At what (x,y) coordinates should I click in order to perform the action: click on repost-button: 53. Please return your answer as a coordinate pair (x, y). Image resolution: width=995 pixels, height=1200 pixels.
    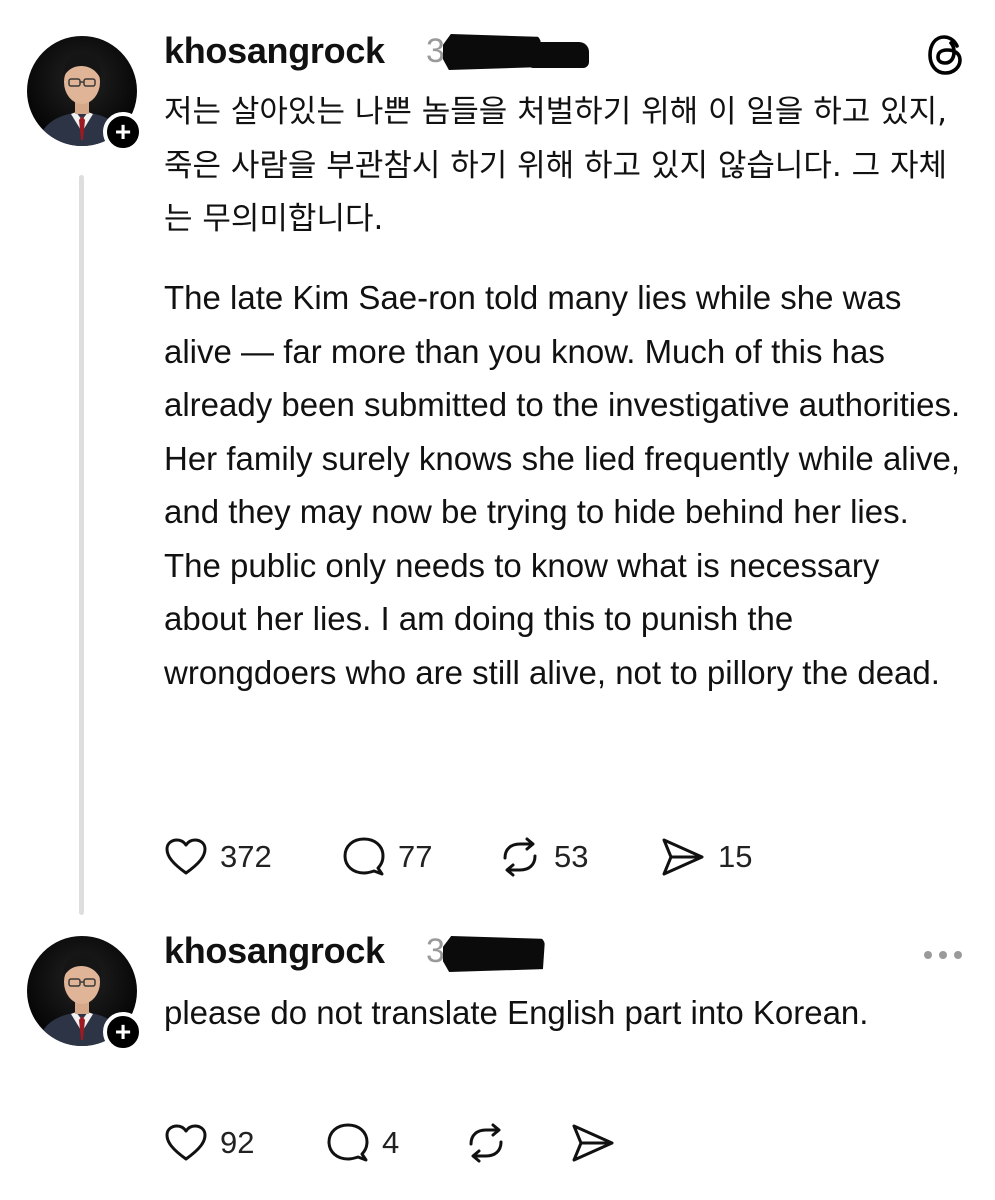
    Looking at the image, I should click on (543, 857).